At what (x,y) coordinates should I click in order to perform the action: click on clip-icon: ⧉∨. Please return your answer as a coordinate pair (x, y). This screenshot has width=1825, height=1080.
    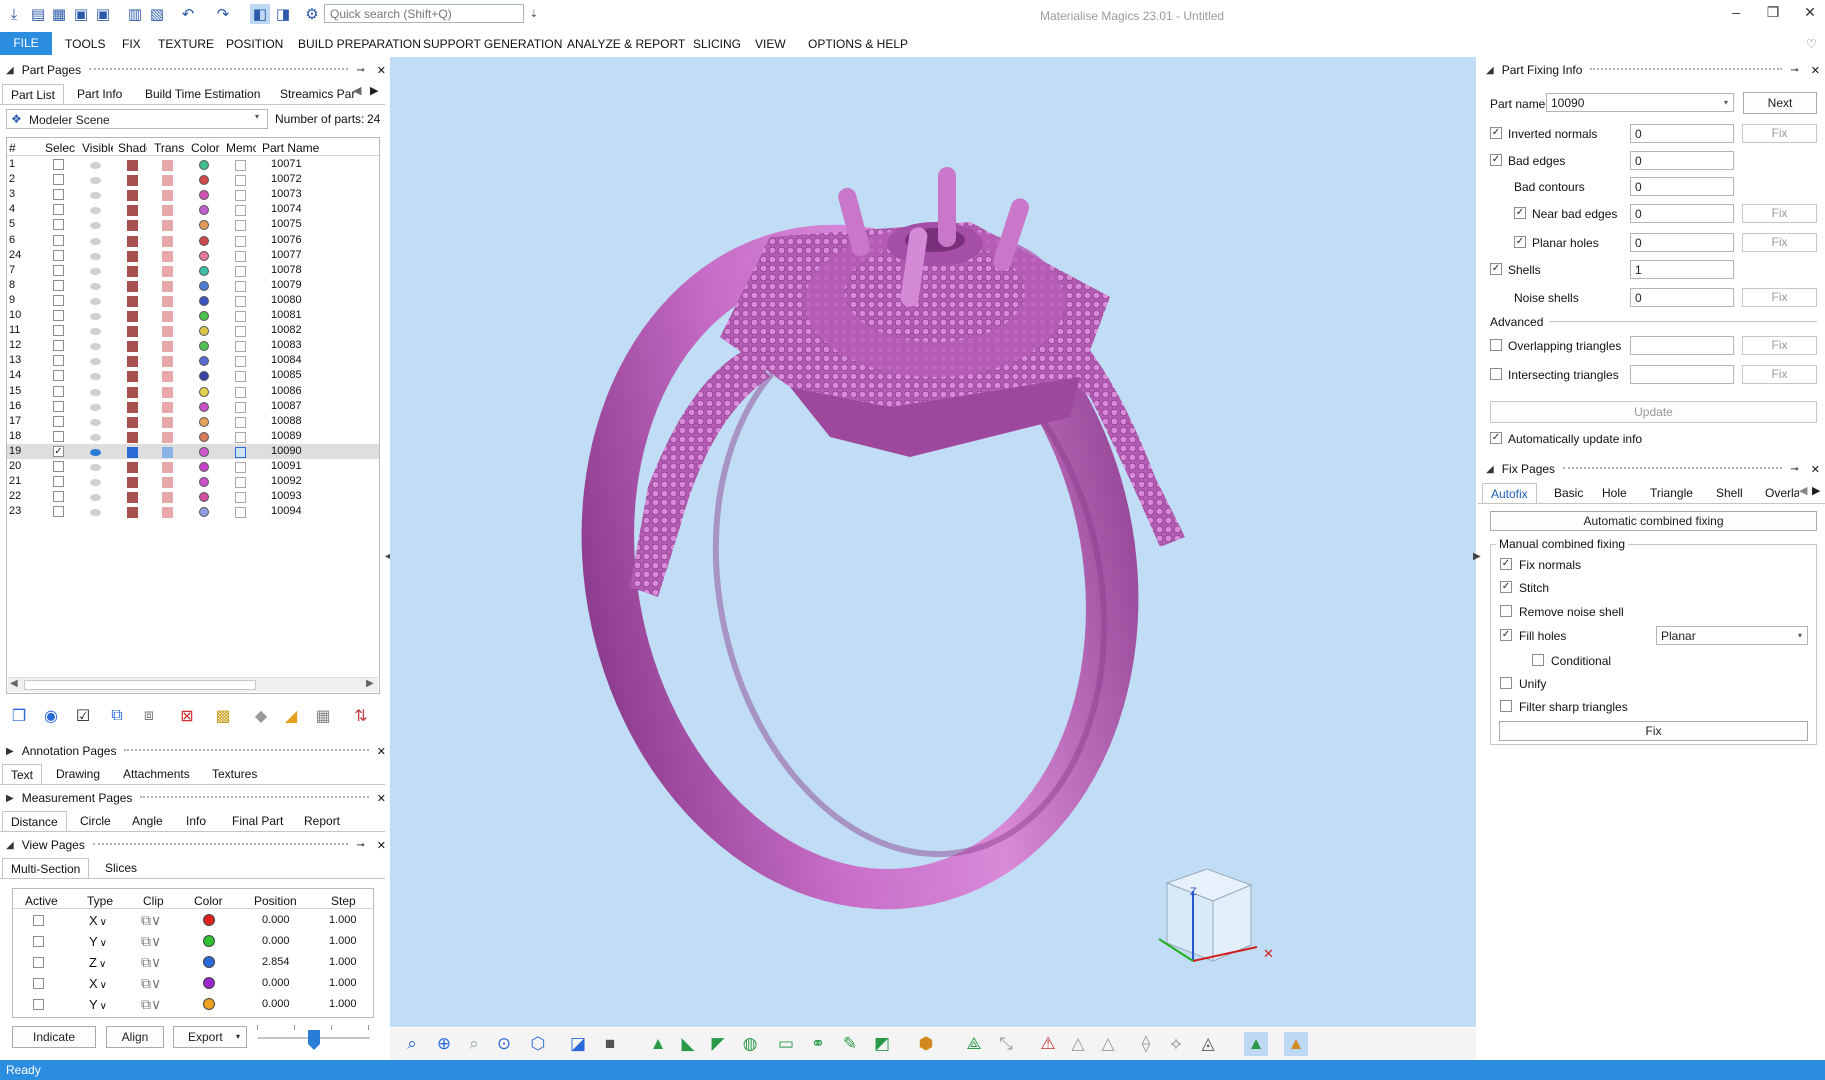
    Looking at the image, I should click on (151, 983).